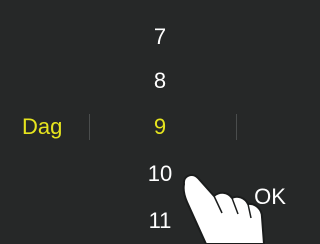 The height and width of the screenshot is (244, 320). I want to click on day-field-label: Dag, so click(42, 126).